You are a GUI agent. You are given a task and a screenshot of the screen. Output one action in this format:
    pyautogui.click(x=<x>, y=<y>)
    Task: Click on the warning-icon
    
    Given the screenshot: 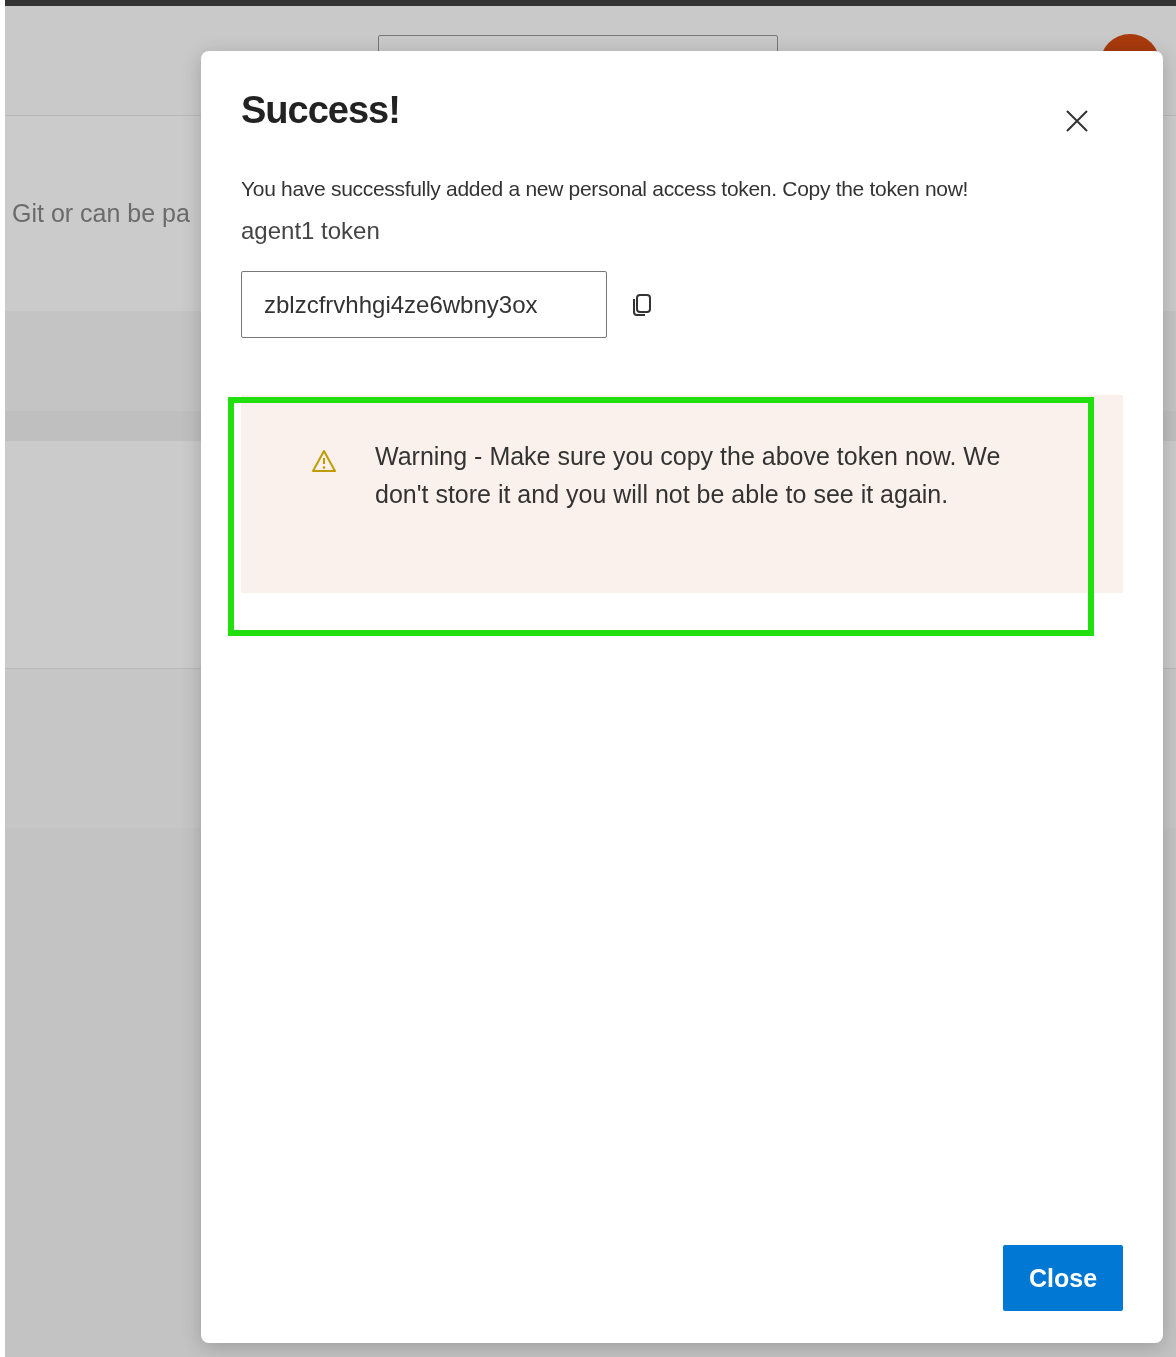 What is the action you would take?
    pyautogui.click(x=324, y=461)
    